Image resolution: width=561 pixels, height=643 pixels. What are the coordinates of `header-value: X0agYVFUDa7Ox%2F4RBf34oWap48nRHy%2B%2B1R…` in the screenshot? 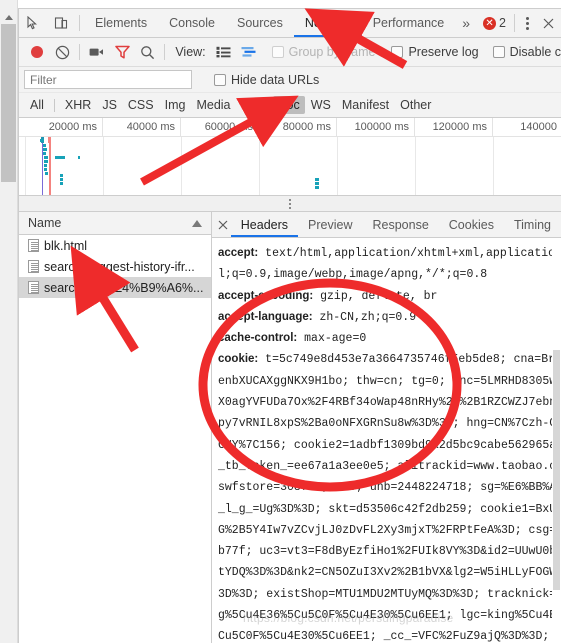 It's located at (389, 403).